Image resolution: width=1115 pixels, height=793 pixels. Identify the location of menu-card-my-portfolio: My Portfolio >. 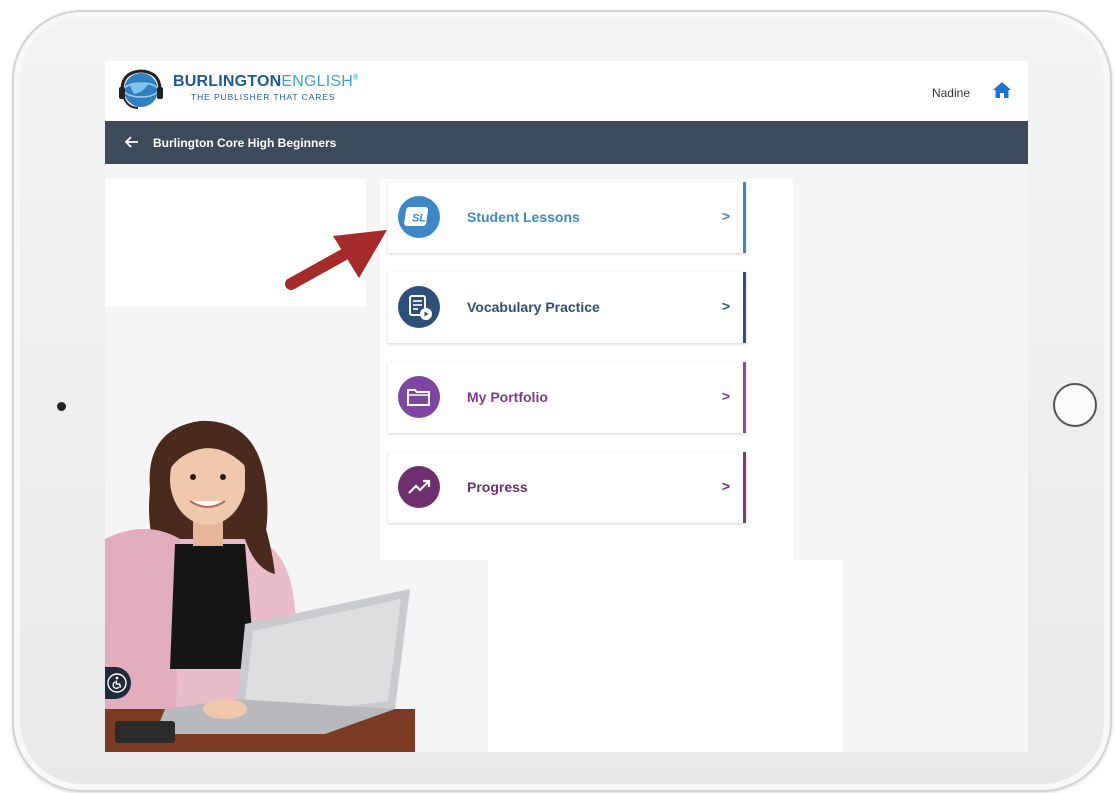
(567, 397).